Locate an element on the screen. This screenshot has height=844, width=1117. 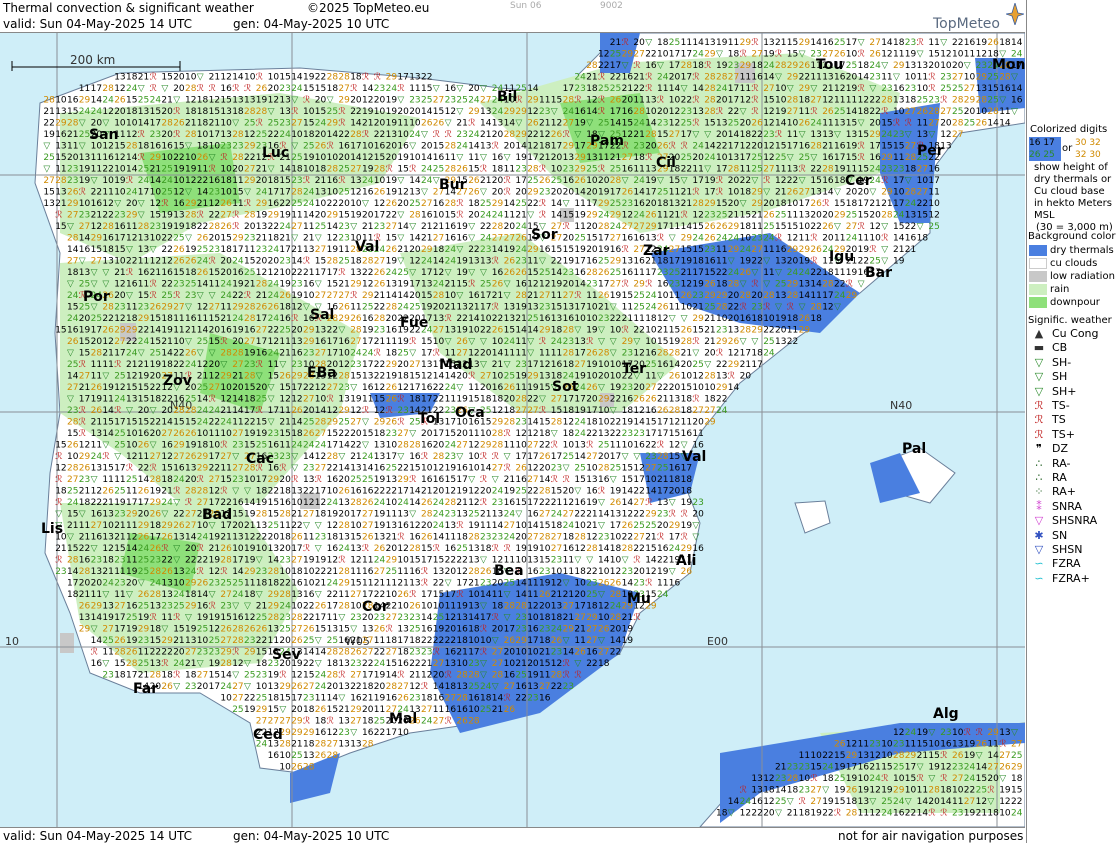
thermal-digit: 26 is located at coordinates (191, 434).